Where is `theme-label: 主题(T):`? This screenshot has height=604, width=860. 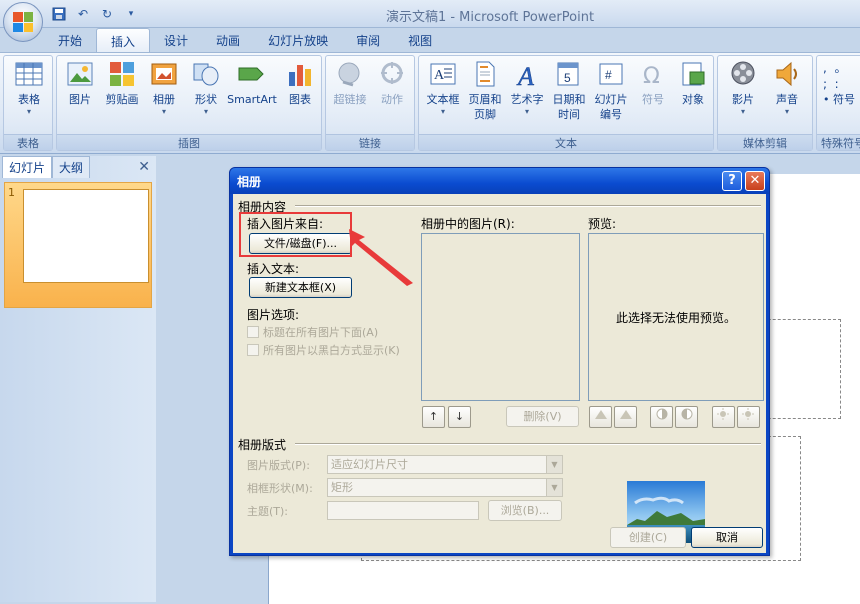
theme-label: 主题(T): is located at coordinates (268, 511).